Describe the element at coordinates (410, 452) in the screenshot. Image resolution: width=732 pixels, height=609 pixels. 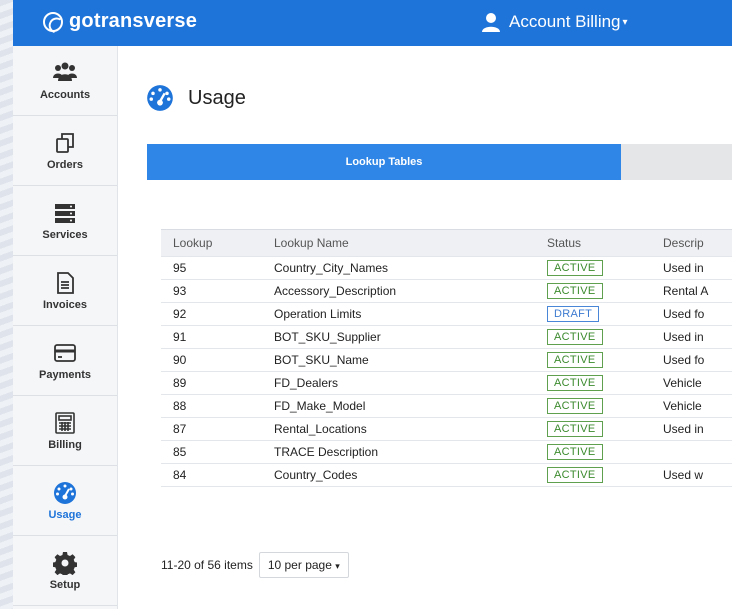
I see `cell-lookup-name: TRACE Description` at that location.